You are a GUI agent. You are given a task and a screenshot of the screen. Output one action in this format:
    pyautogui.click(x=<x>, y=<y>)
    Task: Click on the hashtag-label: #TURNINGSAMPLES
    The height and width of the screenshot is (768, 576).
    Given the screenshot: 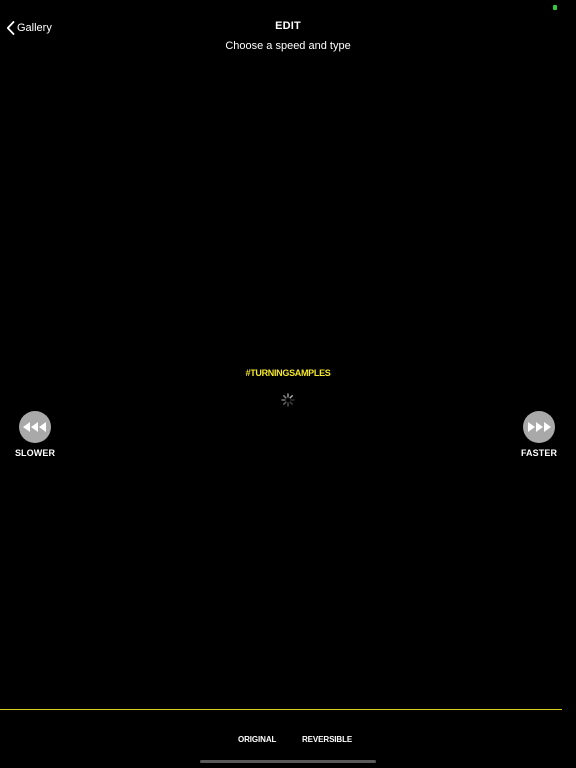 What is the action you would take?
    pyautogui.click(x=288, y=373)
    